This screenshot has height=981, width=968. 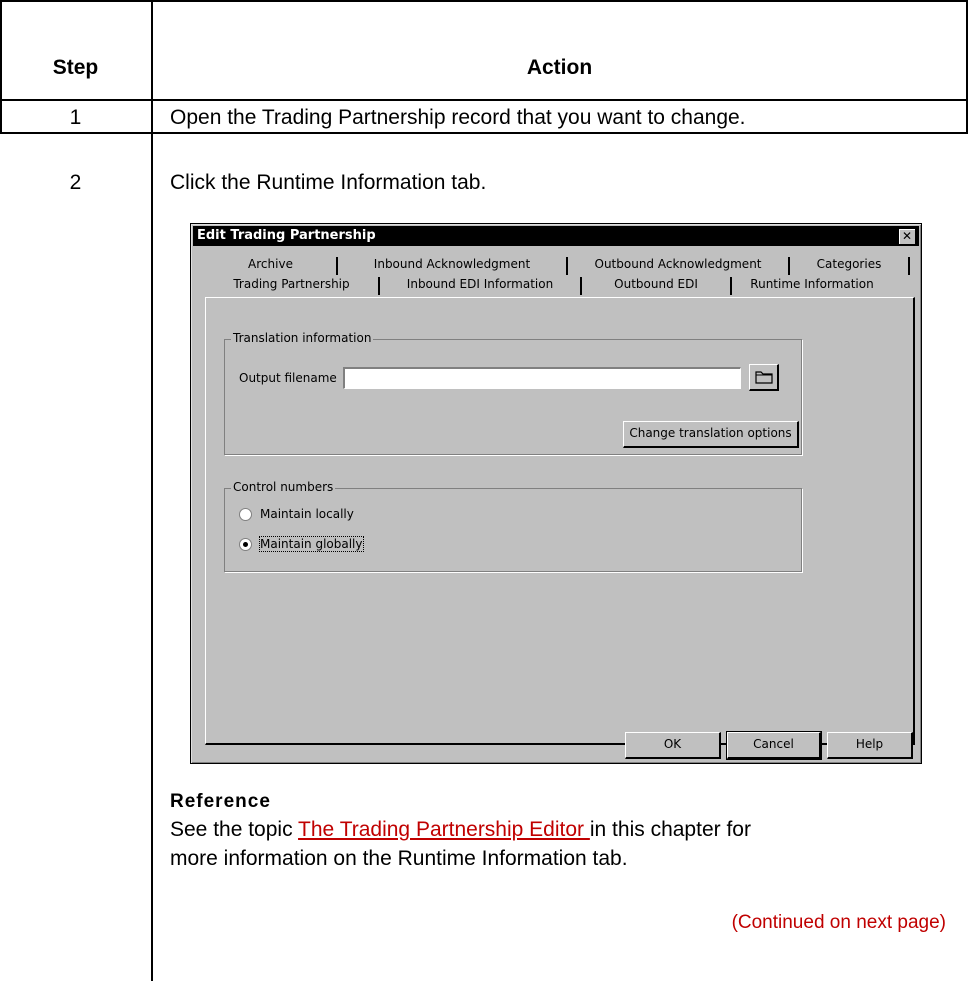 I want to click on output-filename-input, so click(x=542, y=378).